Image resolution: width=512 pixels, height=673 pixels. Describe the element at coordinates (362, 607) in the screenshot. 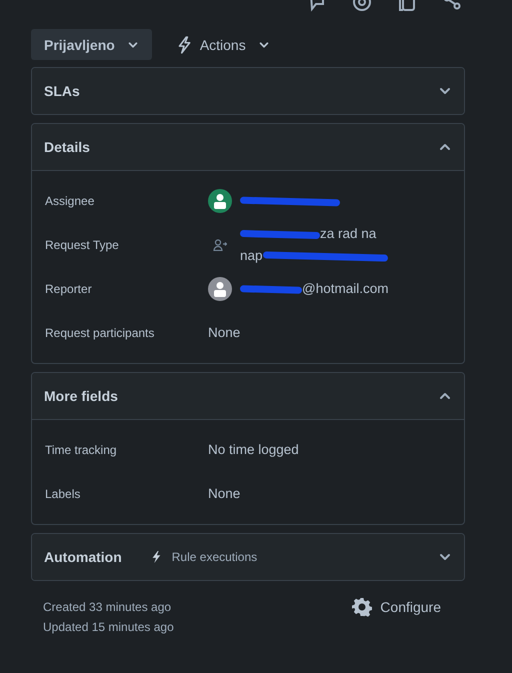

I see `settings-icon` at that location.